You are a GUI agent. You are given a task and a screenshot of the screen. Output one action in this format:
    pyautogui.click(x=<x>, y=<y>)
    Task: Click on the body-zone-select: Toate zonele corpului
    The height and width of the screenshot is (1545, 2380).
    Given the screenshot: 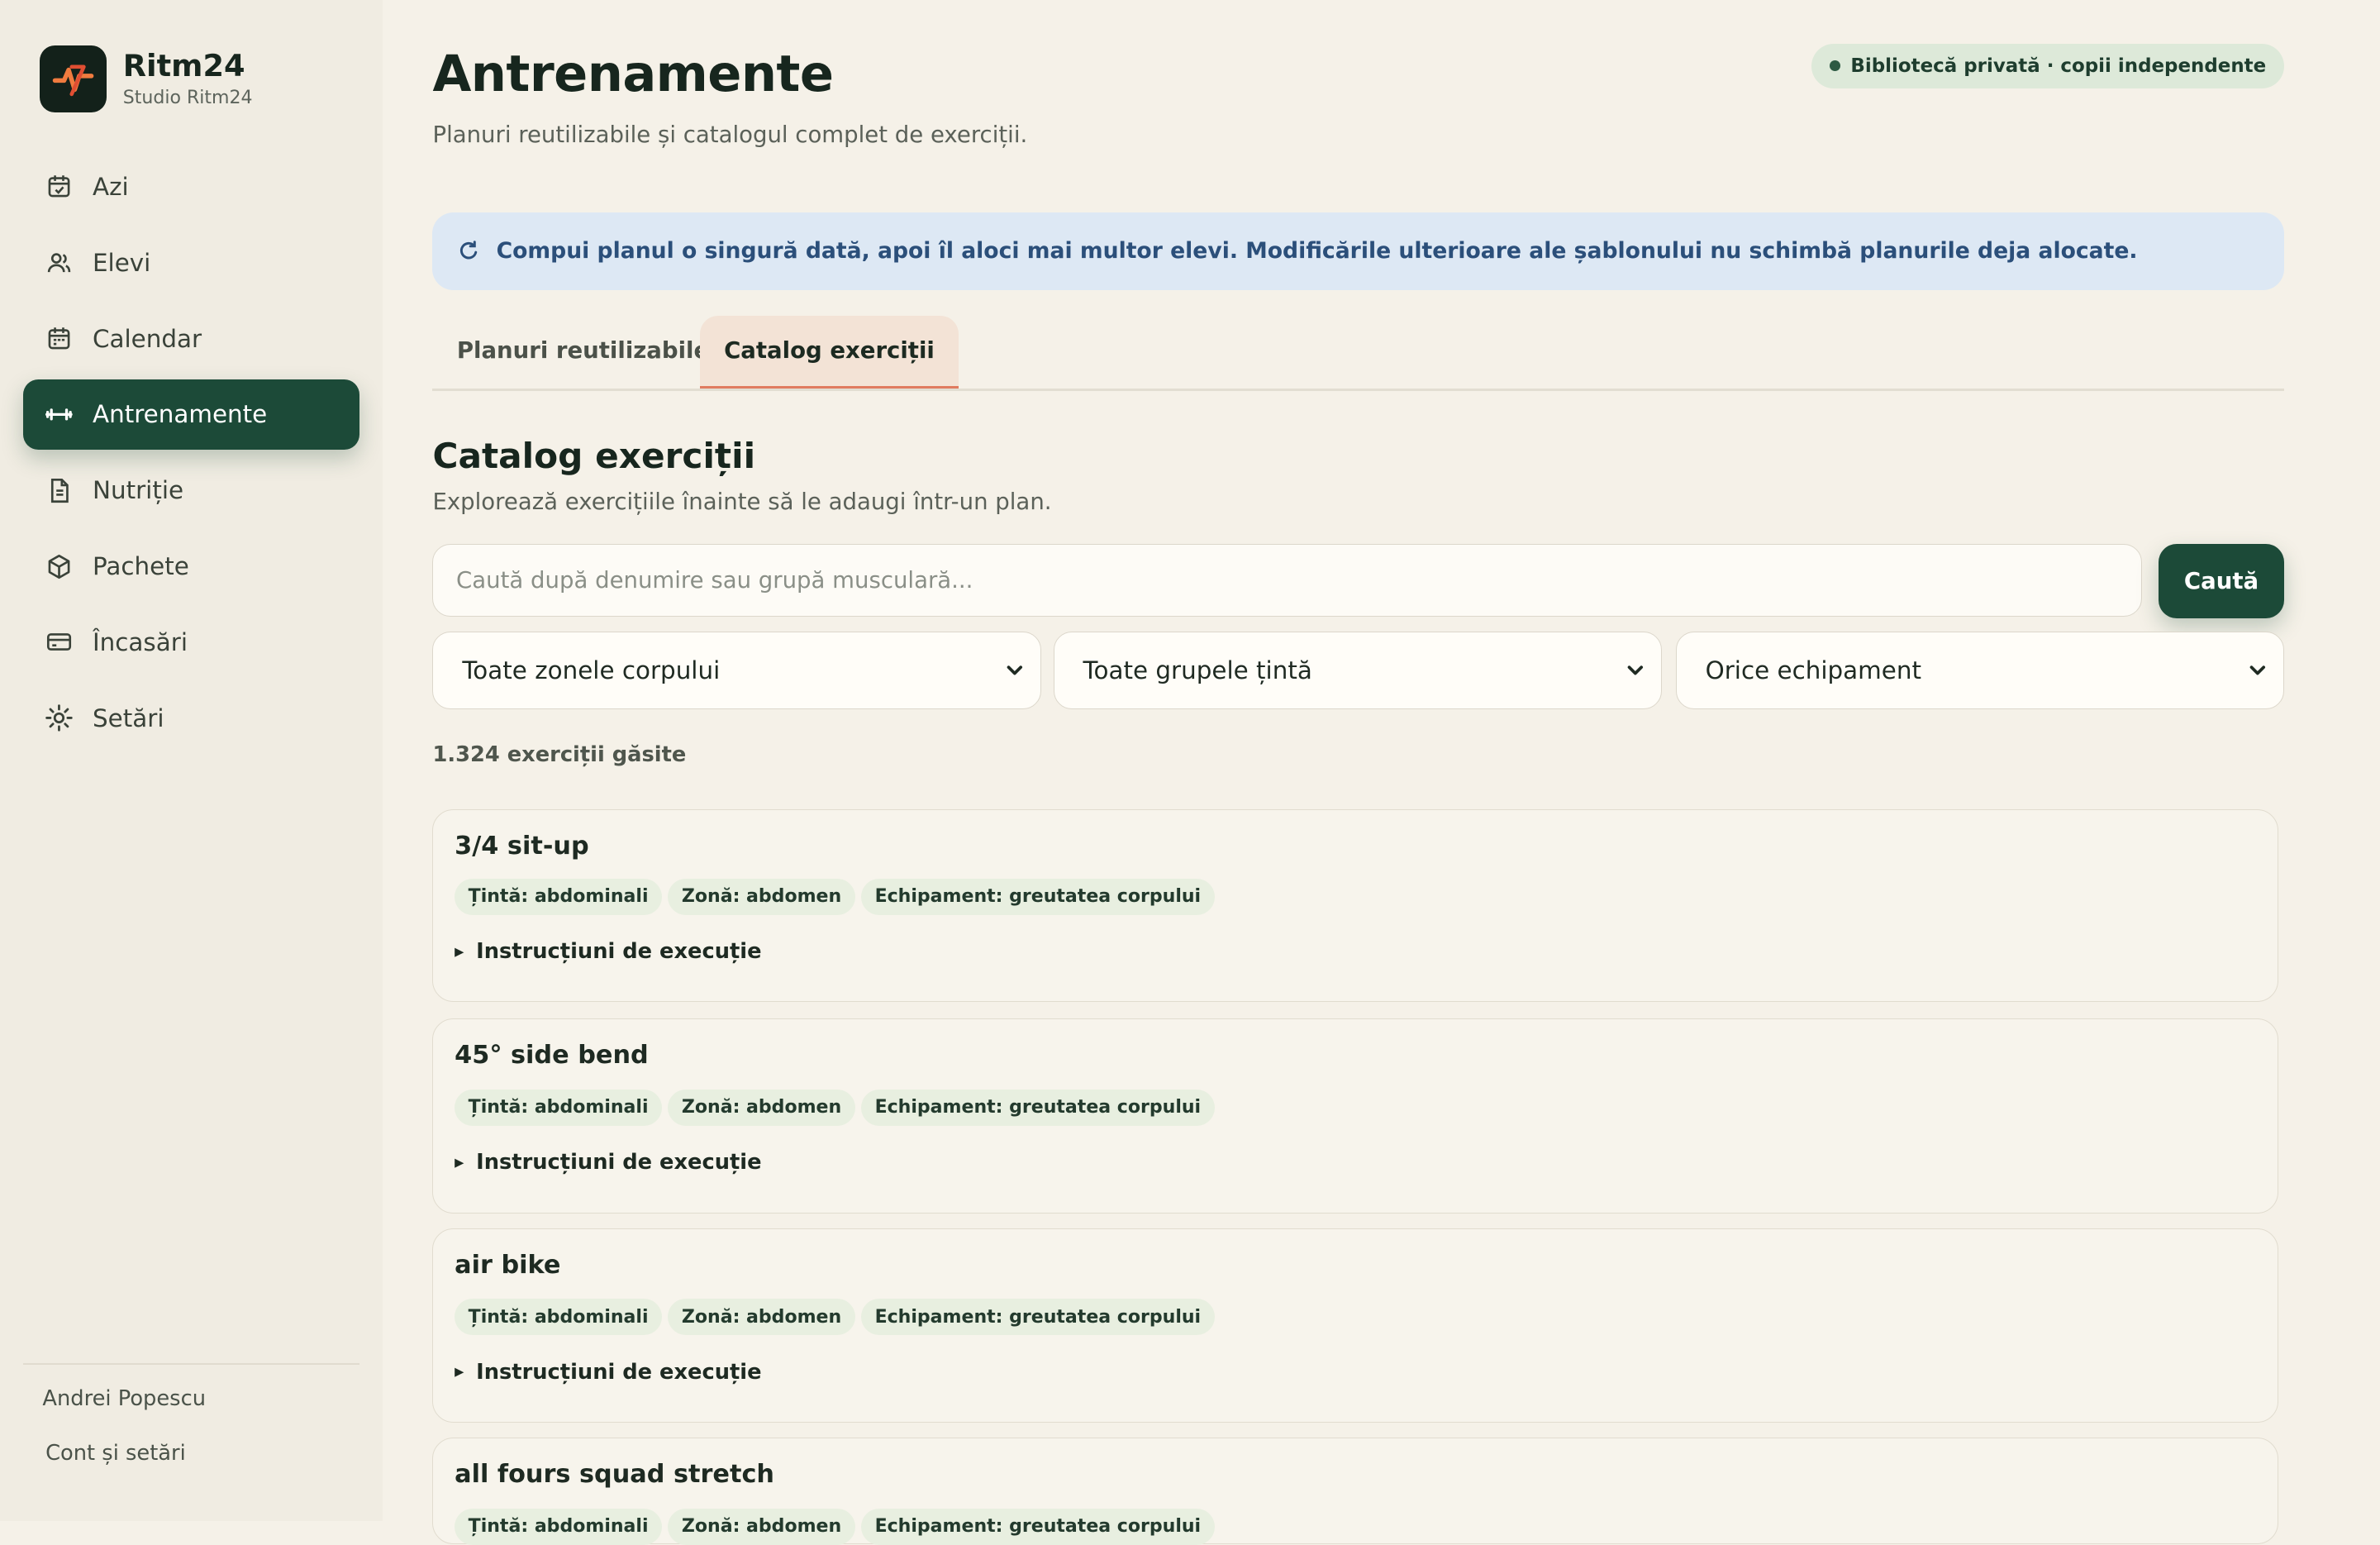 What is the action you would take?
    pyautogui.click(x=736, y=670)
    